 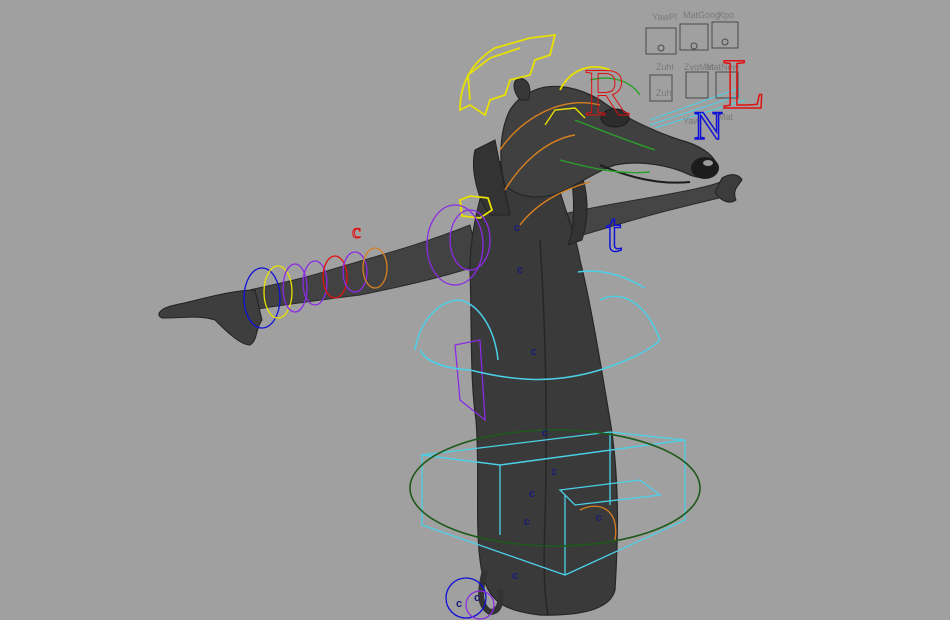 I want to click on torso-letter-control: t, so click(x=613, y=233).